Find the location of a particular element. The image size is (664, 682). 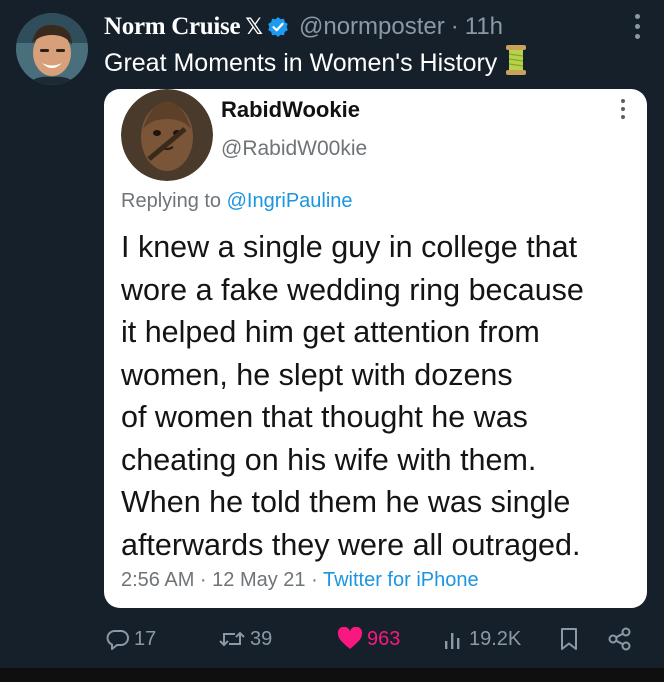

bookmark-button is located at coordinates (569, 639).